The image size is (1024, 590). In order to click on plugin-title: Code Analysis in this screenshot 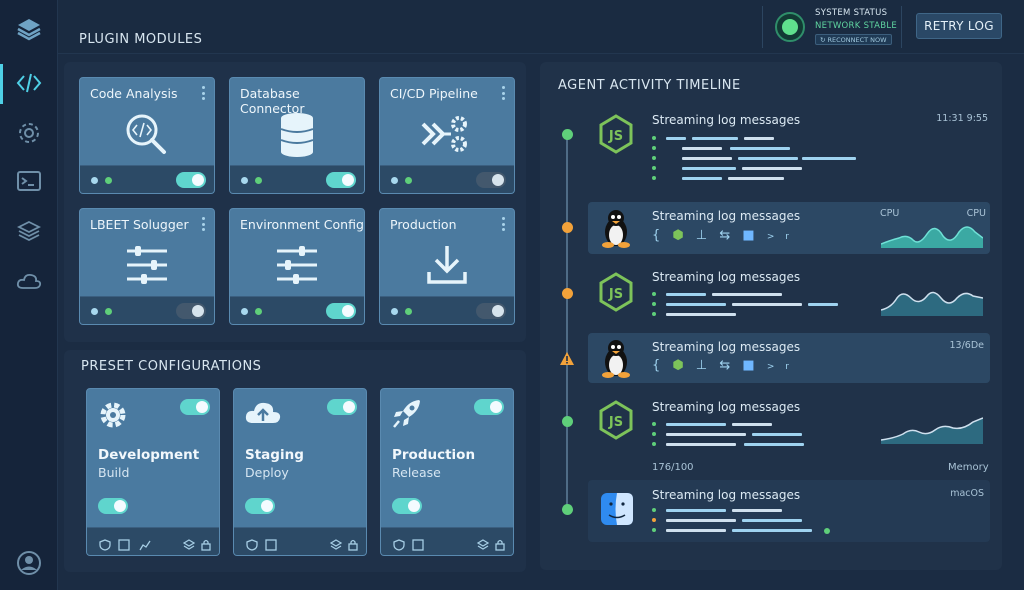, I will do `click(134, 93)`.